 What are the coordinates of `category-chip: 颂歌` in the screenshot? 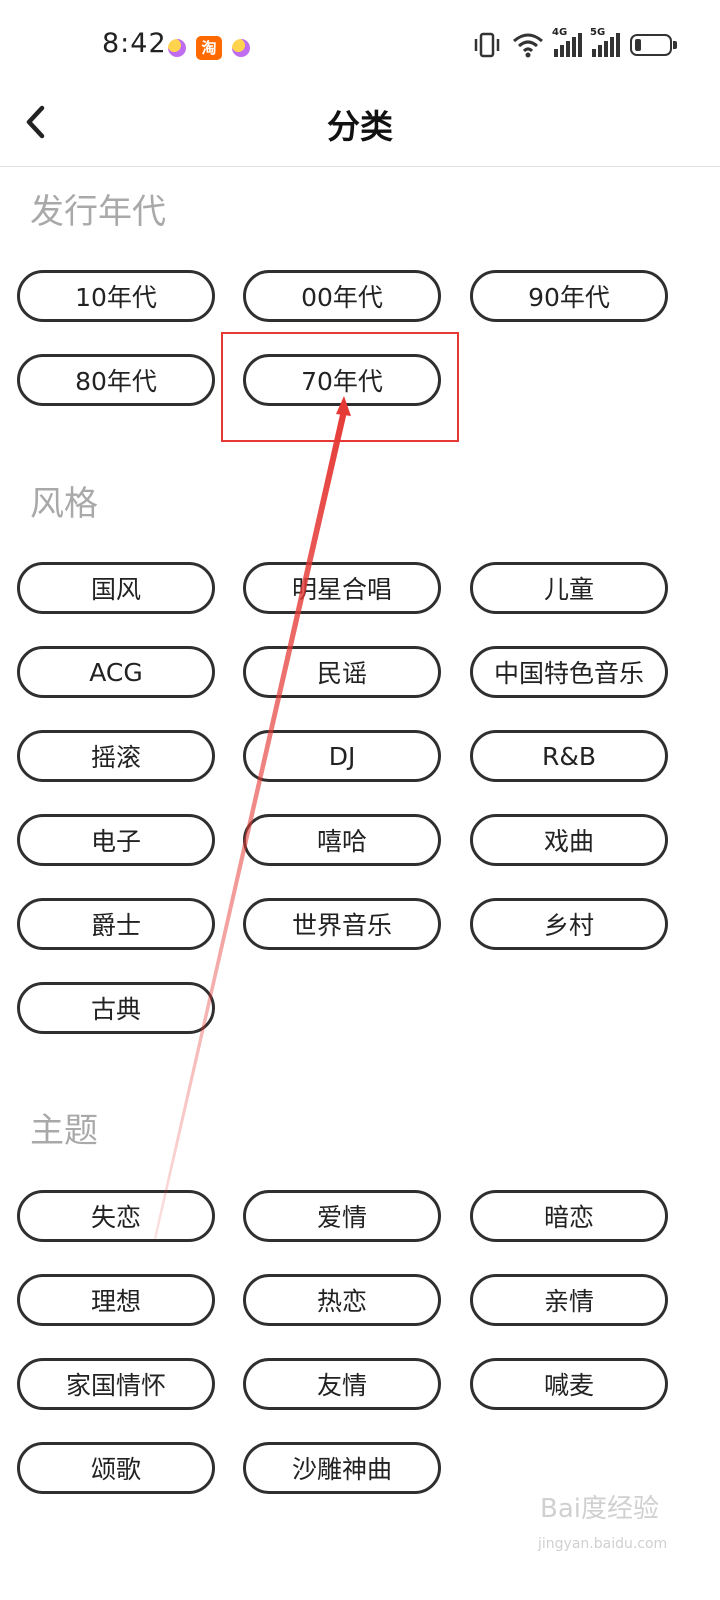 It's located at (116, 1468).